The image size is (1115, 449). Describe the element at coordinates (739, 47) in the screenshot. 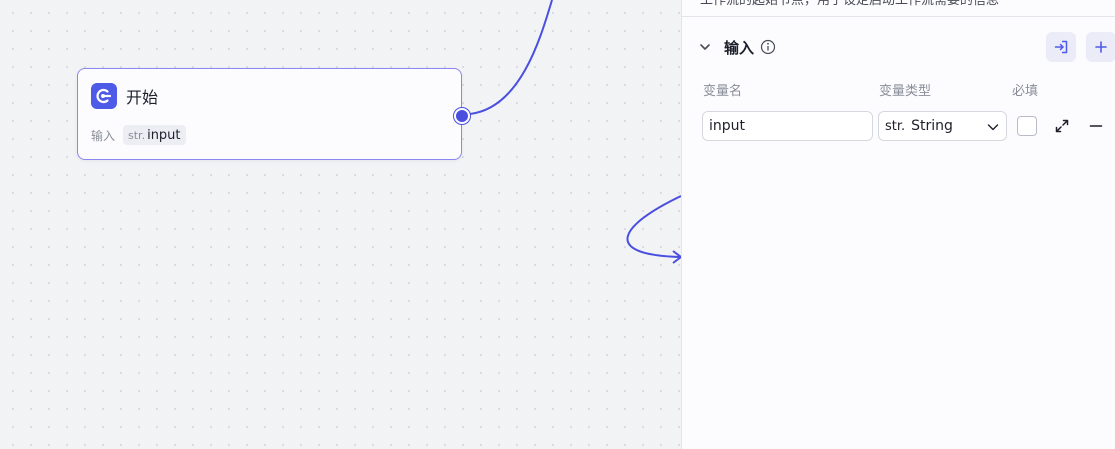

I see `inputs-section-title: 输入` at that location.